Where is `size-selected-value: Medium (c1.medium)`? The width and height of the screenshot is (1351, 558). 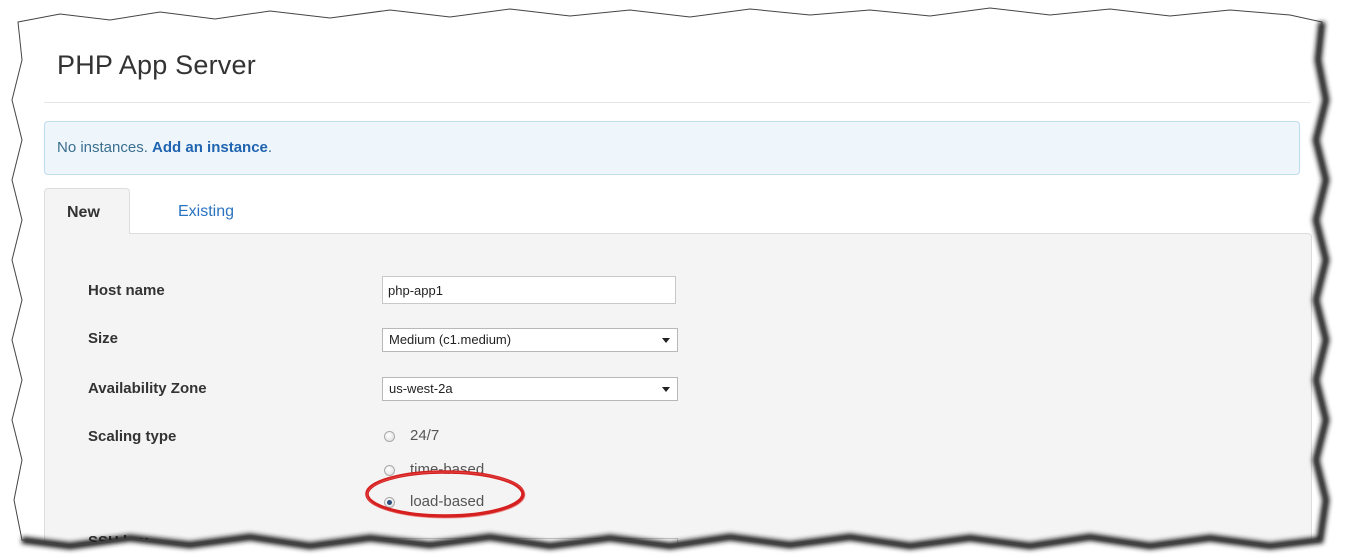 size-selected-value: Medium (c1.medium) is located at coordinates (450, 339).